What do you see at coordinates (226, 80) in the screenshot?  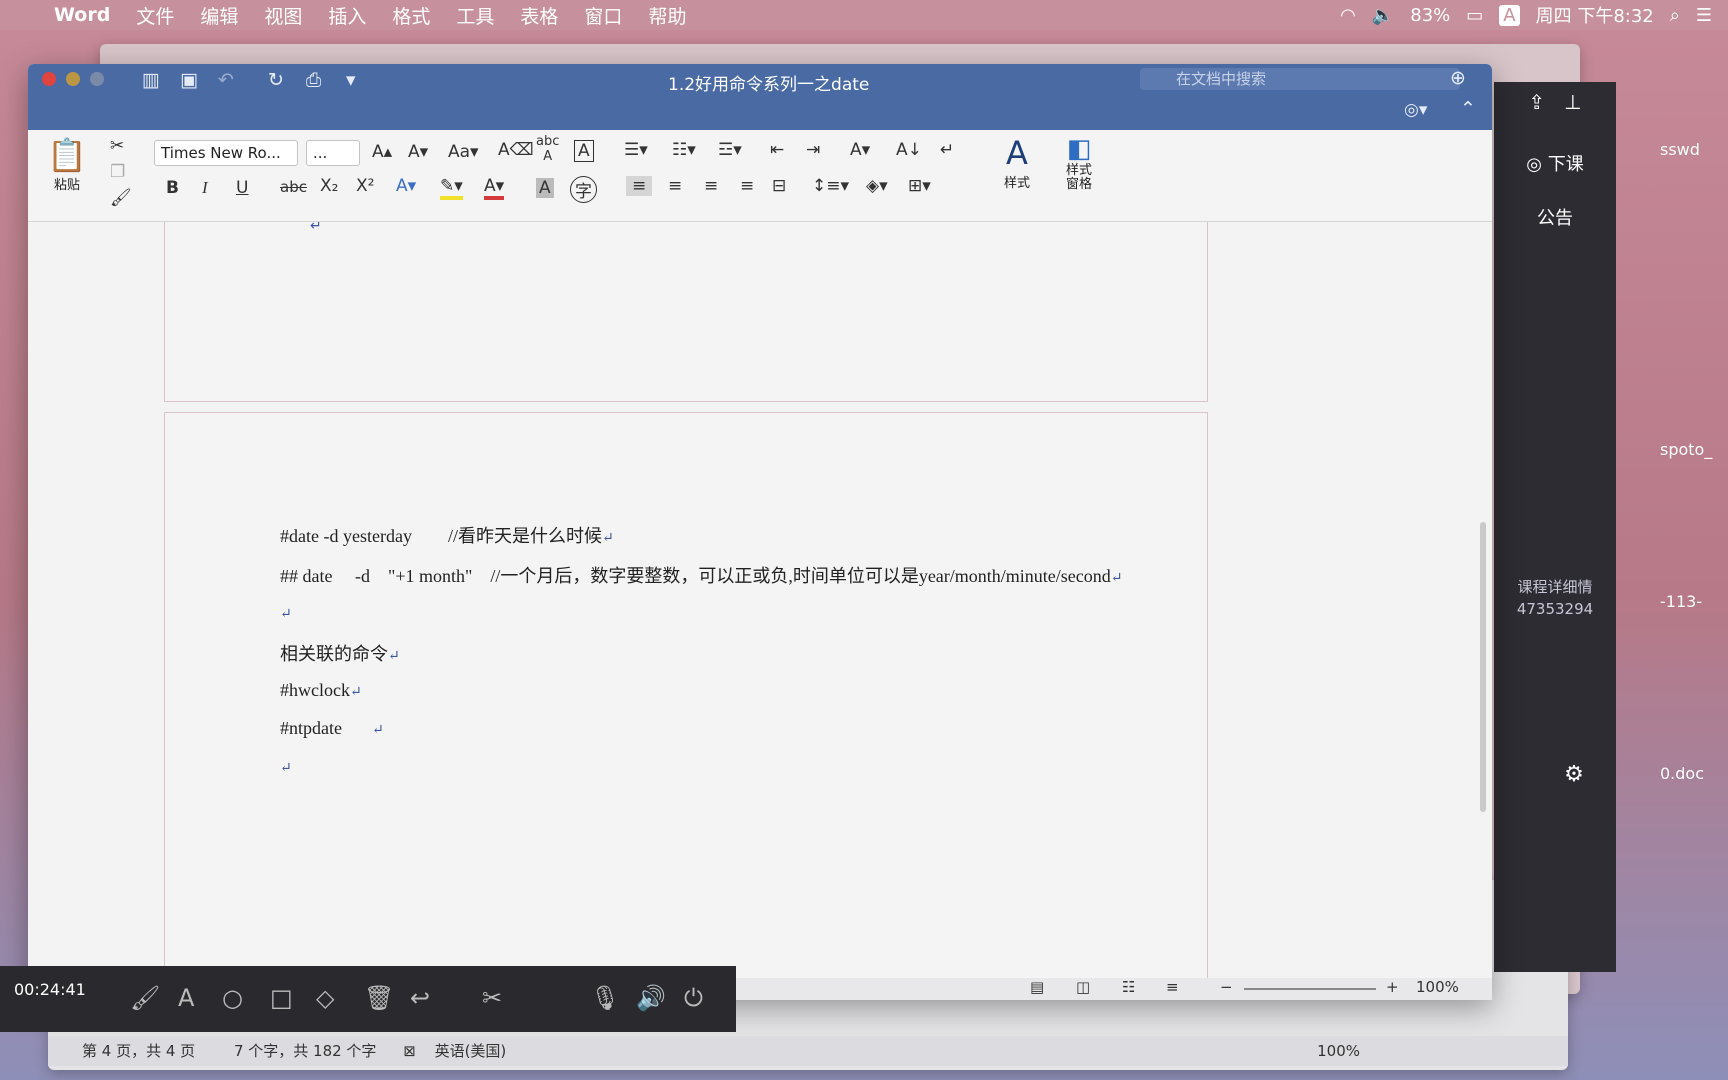 I see `undo-icon: ↶` at bounding box center [226, 80].